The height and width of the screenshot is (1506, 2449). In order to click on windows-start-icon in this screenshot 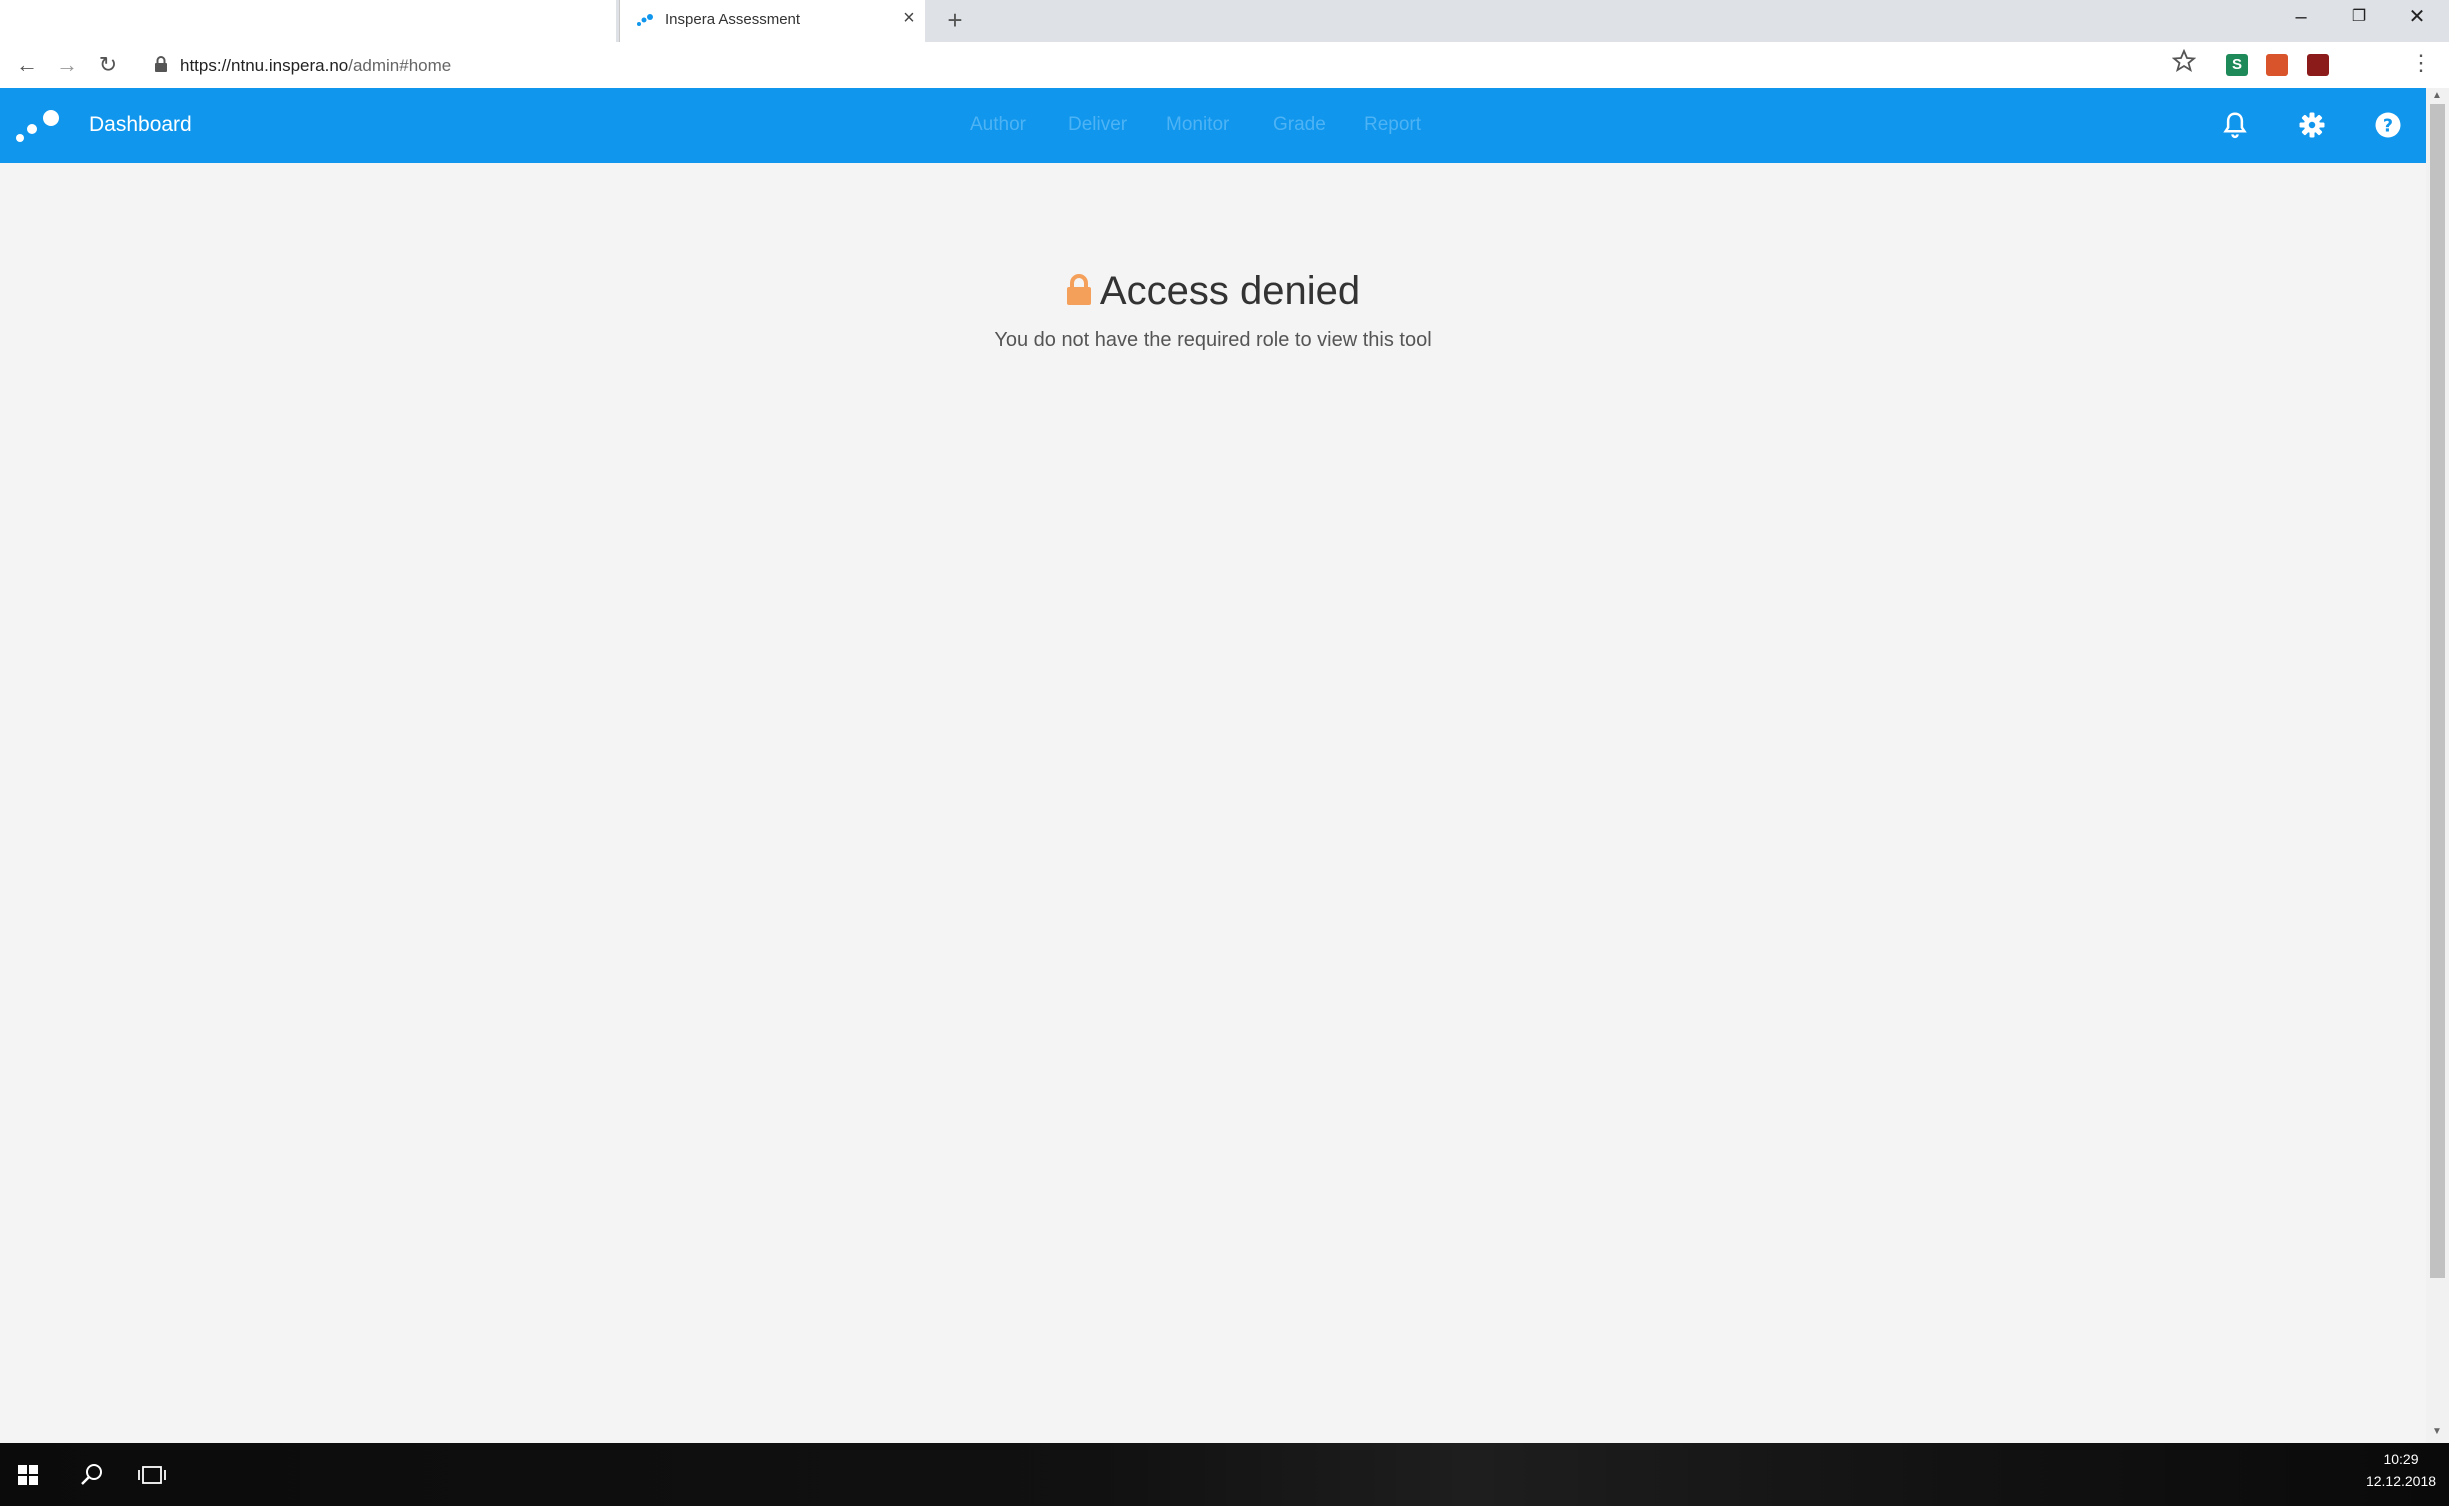, I will do `click(28, 1475)`.